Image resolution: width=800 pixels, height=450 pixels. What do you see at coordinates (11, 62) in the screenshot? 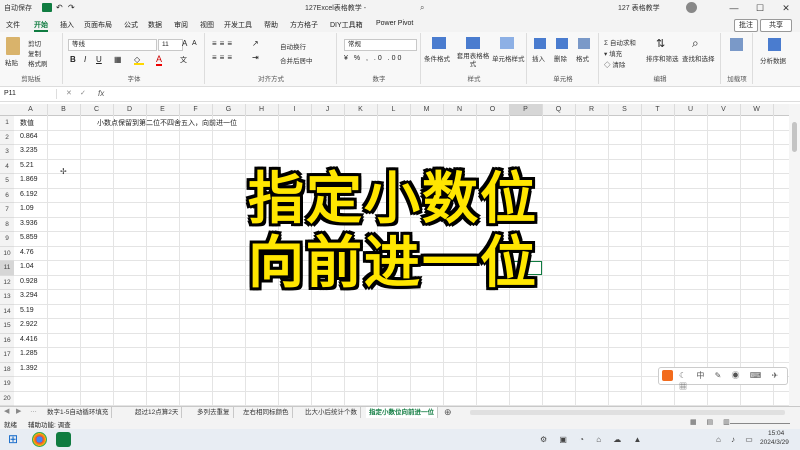
I see `paste-button: 粘贴` at bounding box center [11, 62].